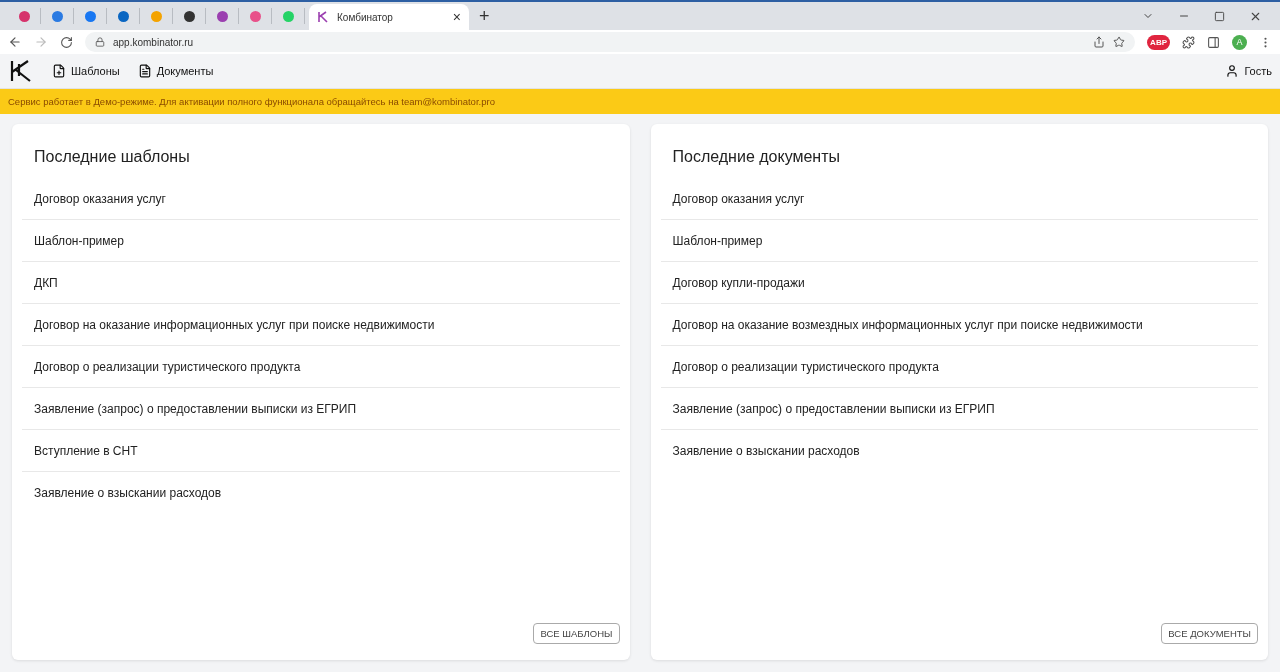 The height and width of the screenshot is (672, 1280). What do you see at coordinates (576, 633) in the screenshot?
I see `view-all-button: ВСЕ ШАБЛОНЫ` at bounding box center [576, 633].